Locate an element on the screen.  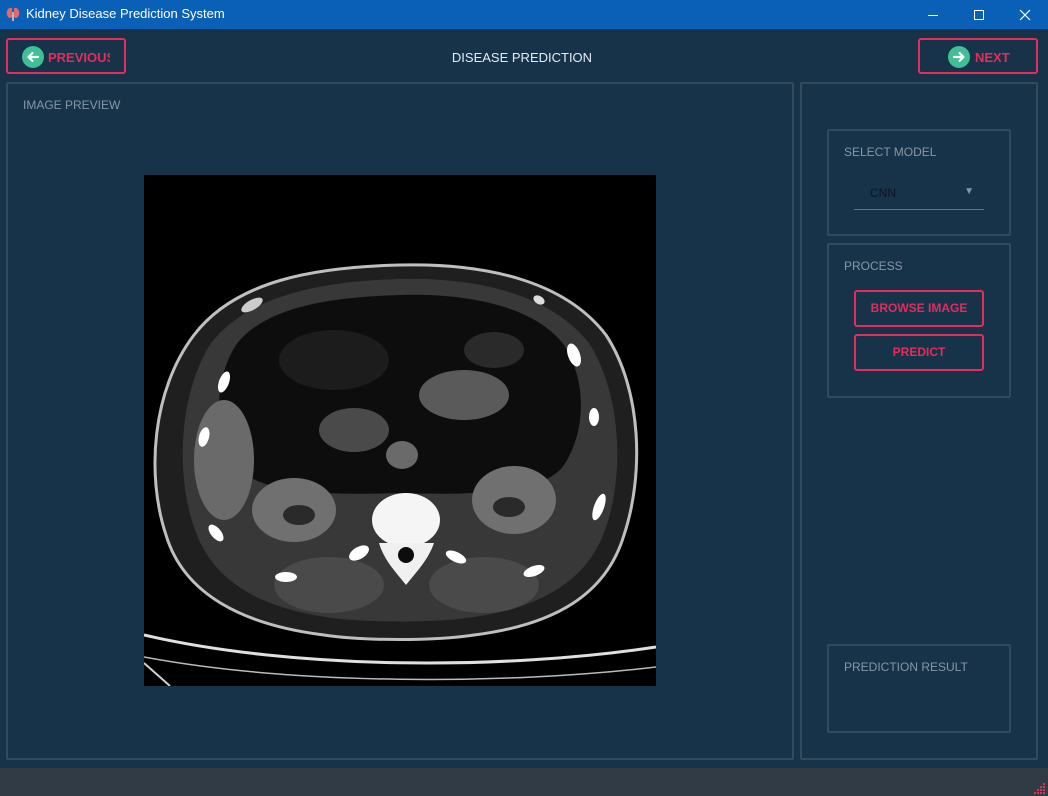
next-label: NEXT is located at coordinates (992, 57).